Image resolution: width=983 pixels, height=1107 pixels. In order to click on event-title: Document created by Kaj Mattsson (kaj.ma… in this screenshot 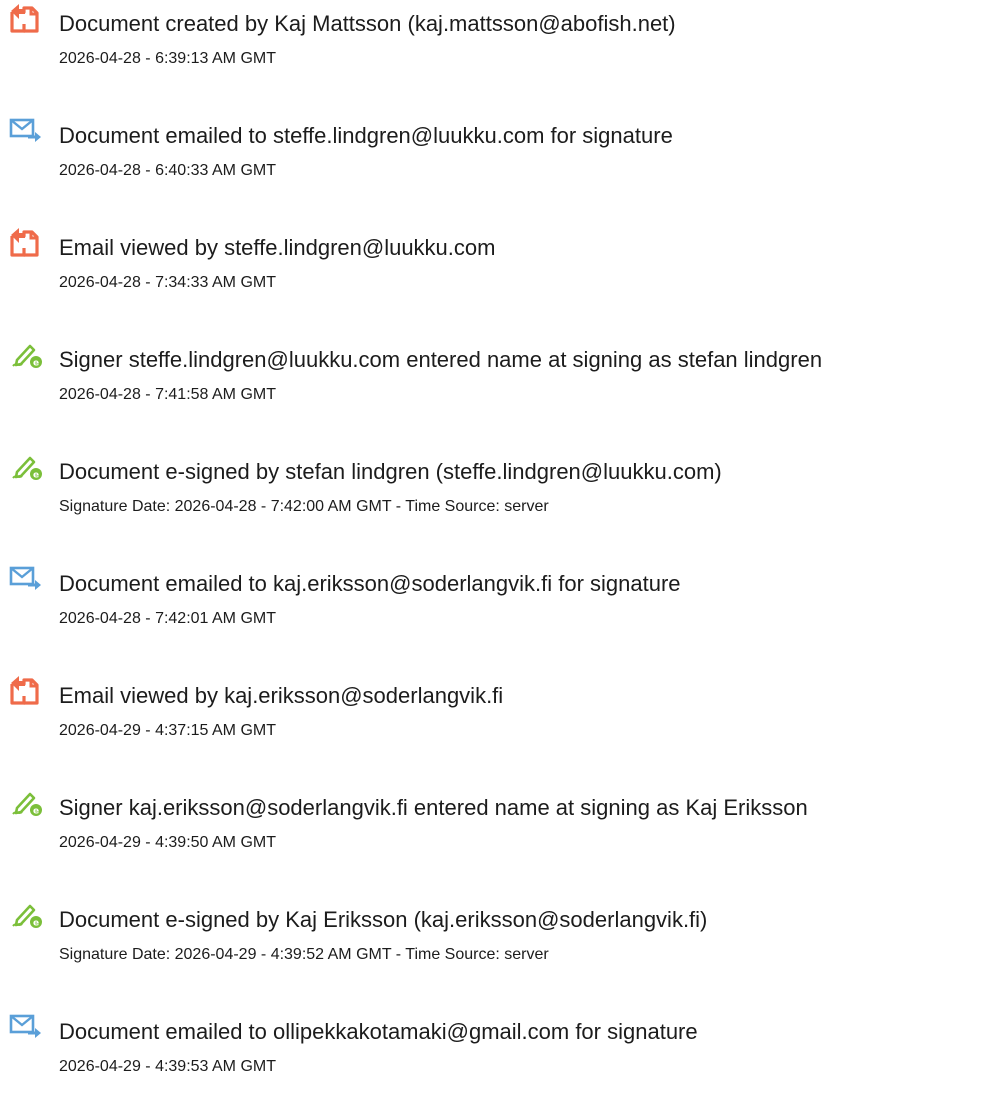, I will do `click(367, 23)`.